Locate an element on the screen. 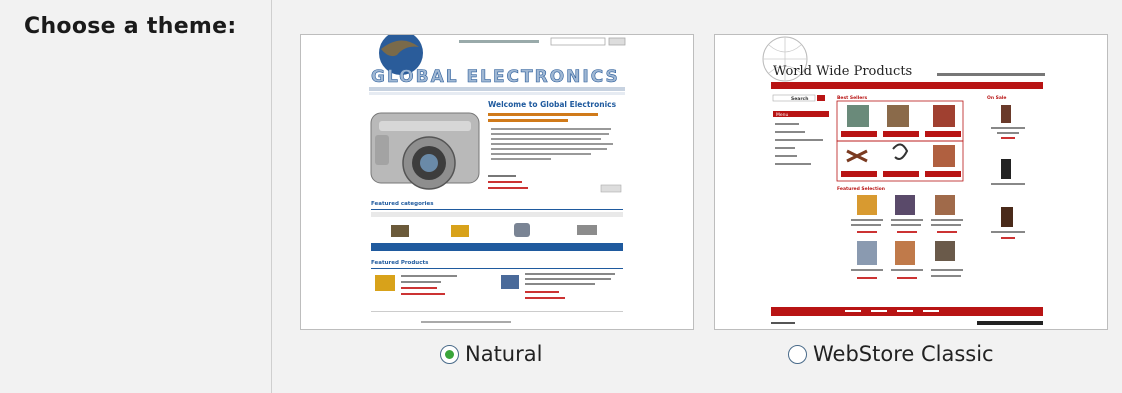 This screenshot has height=393, width=1122. webstore-logo-text: World Wide Products is located at coordinates (842, 71).